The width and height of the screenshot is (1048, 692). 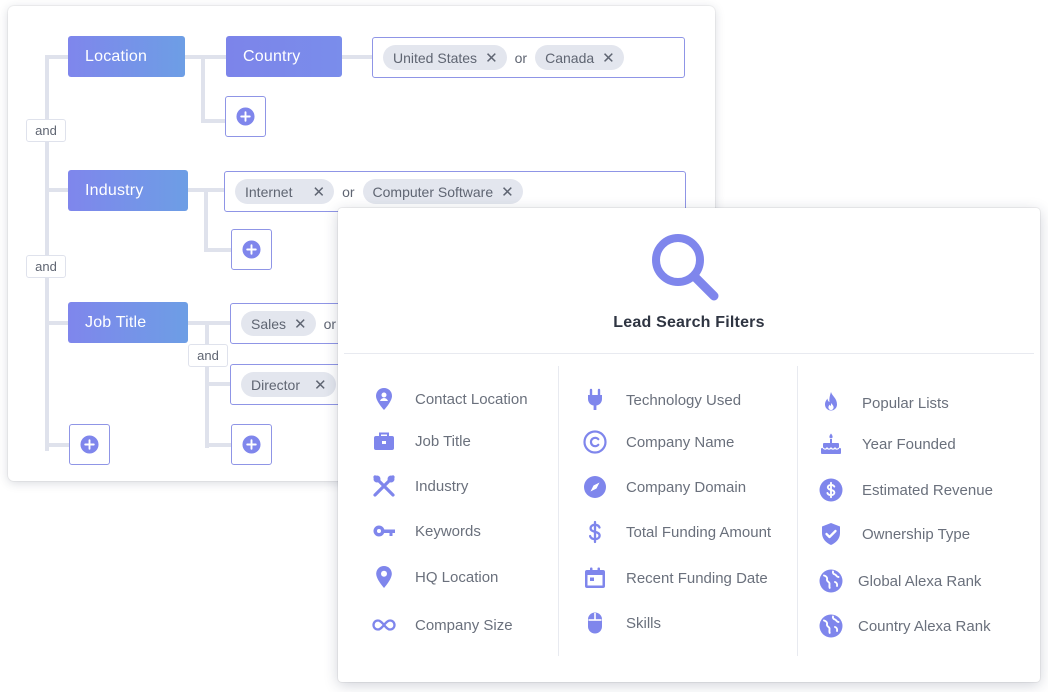 I want to click on filter-hq-location: HQ Location, so click(x=434, y=577).